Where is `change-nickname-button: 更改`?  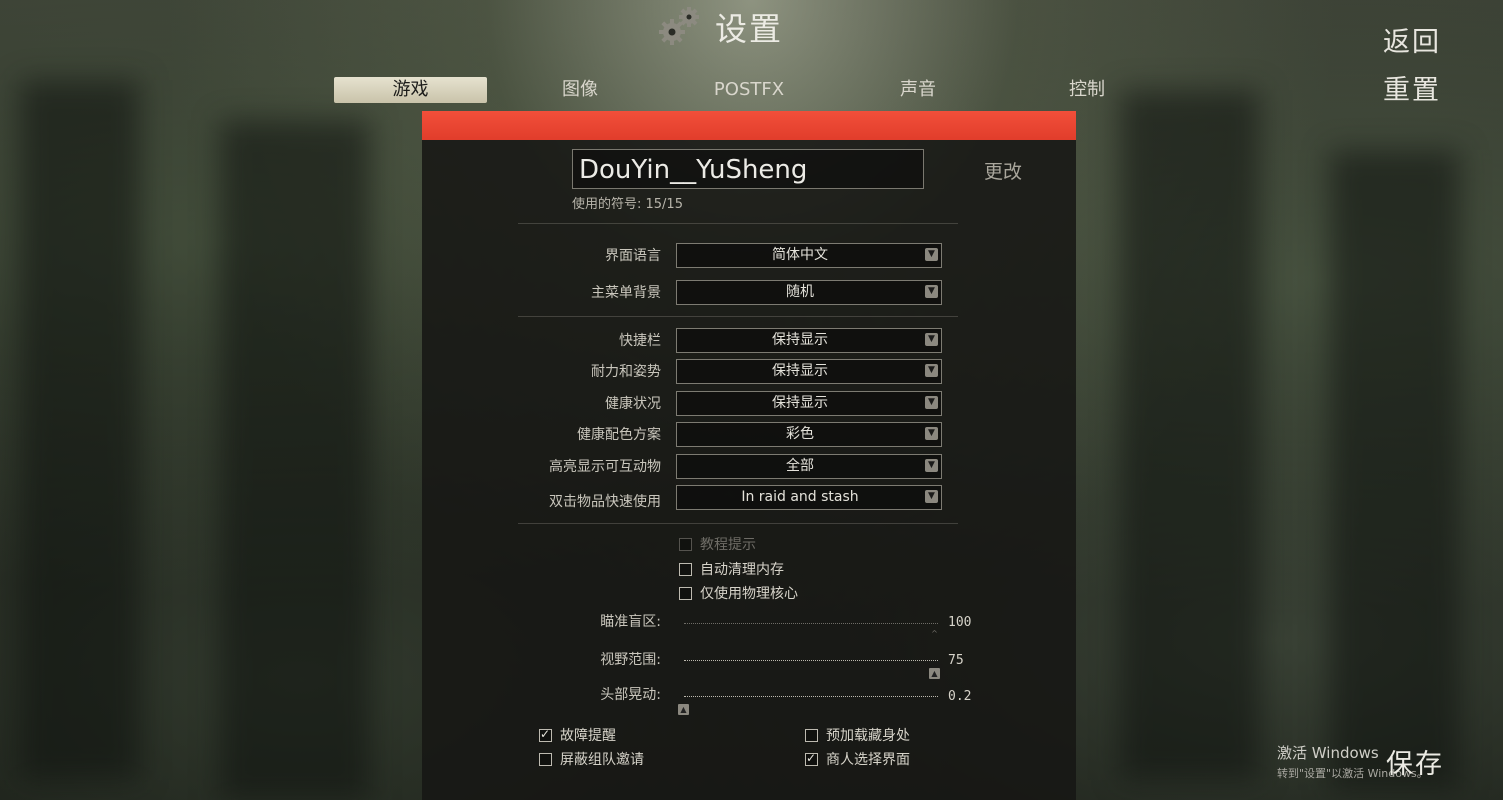
change-nickname-button: 更改 is located at coordinates (1003, 170).